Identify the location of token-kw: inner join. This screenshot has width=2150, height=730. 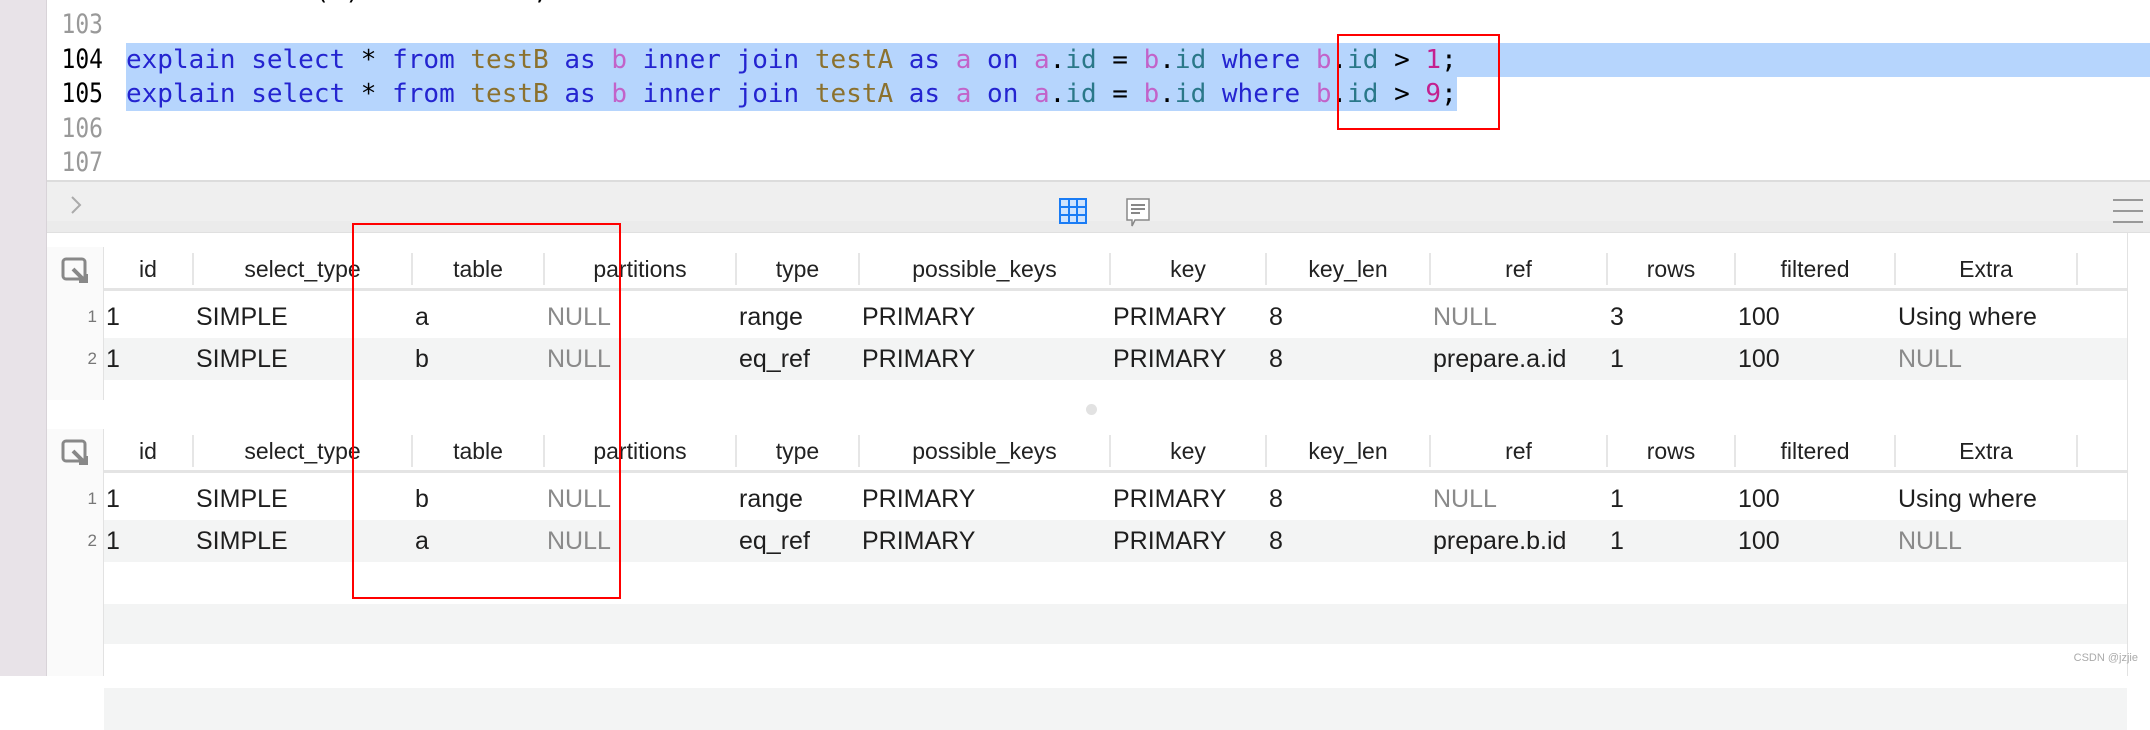
(721, 94).